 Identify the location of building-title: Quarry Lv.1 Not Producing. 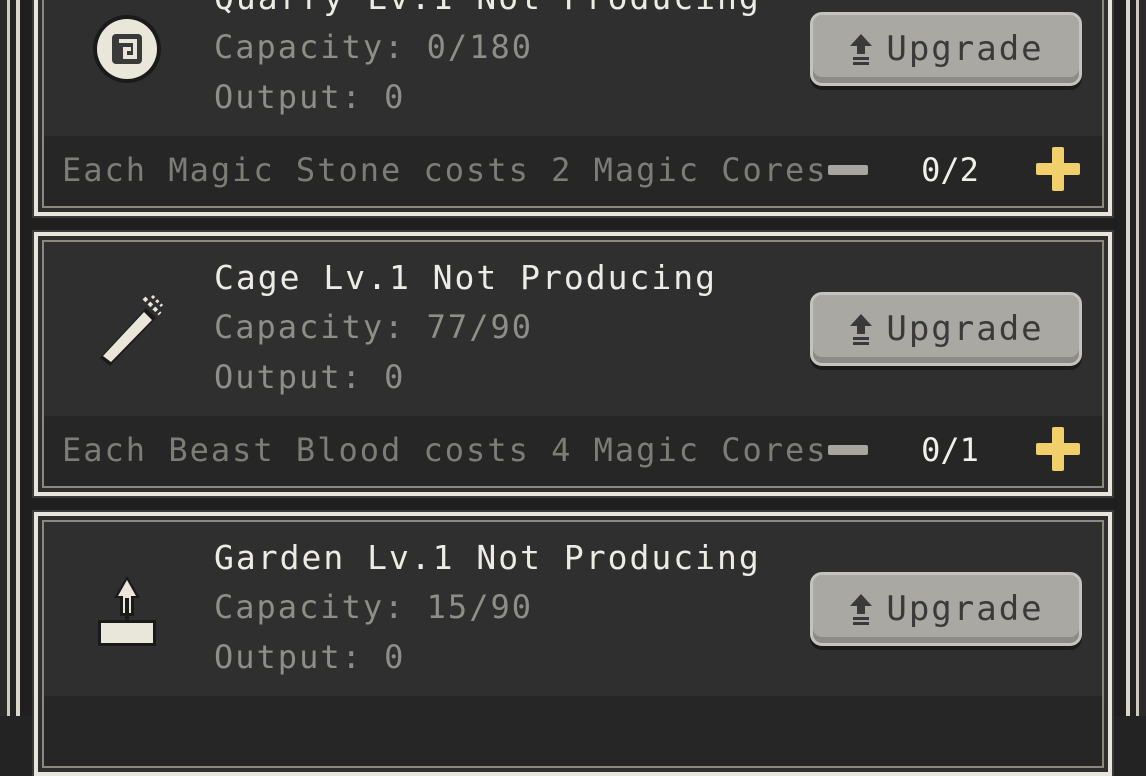
(487, 8).